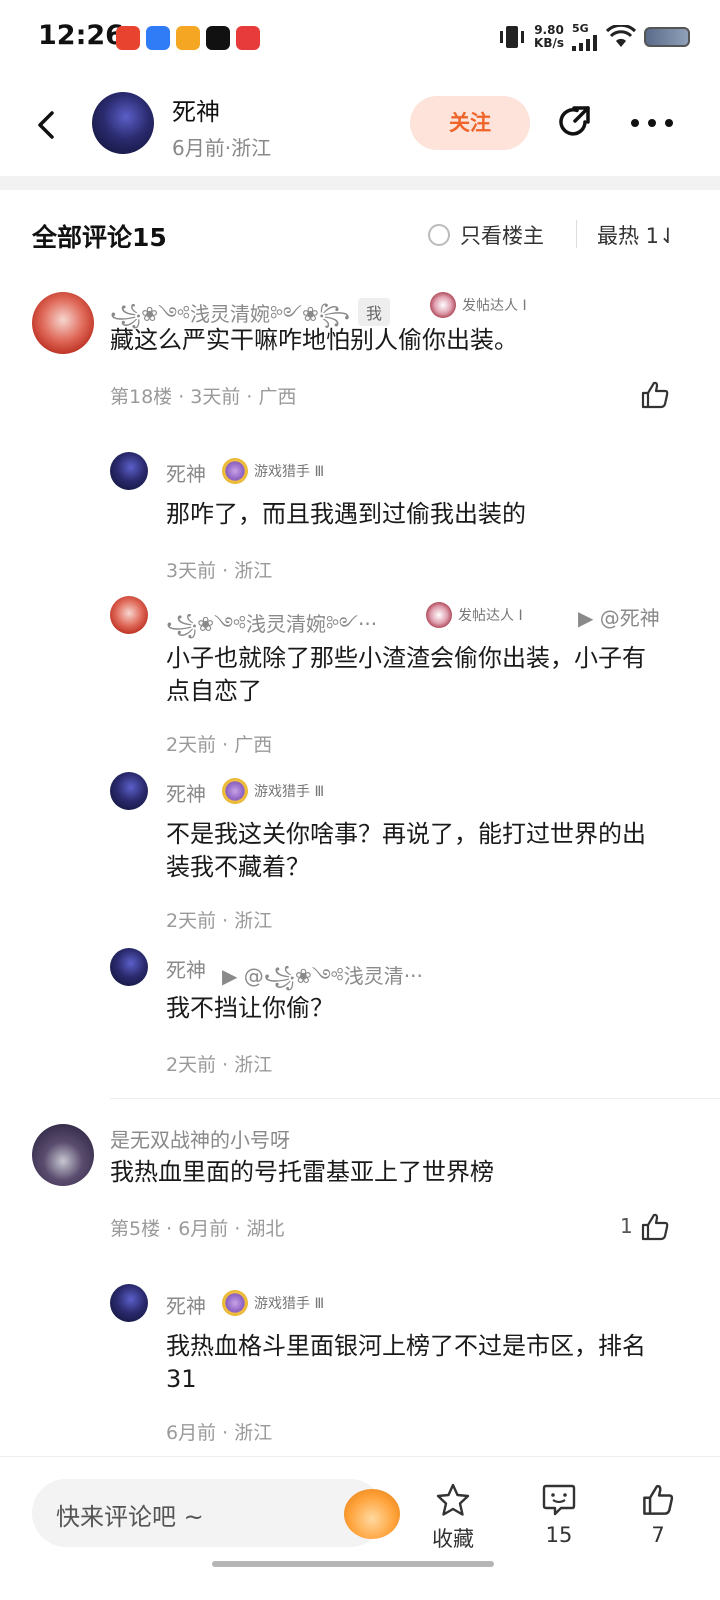  I want to click on author-meta: 6月前·浙江, so click(222, 148).